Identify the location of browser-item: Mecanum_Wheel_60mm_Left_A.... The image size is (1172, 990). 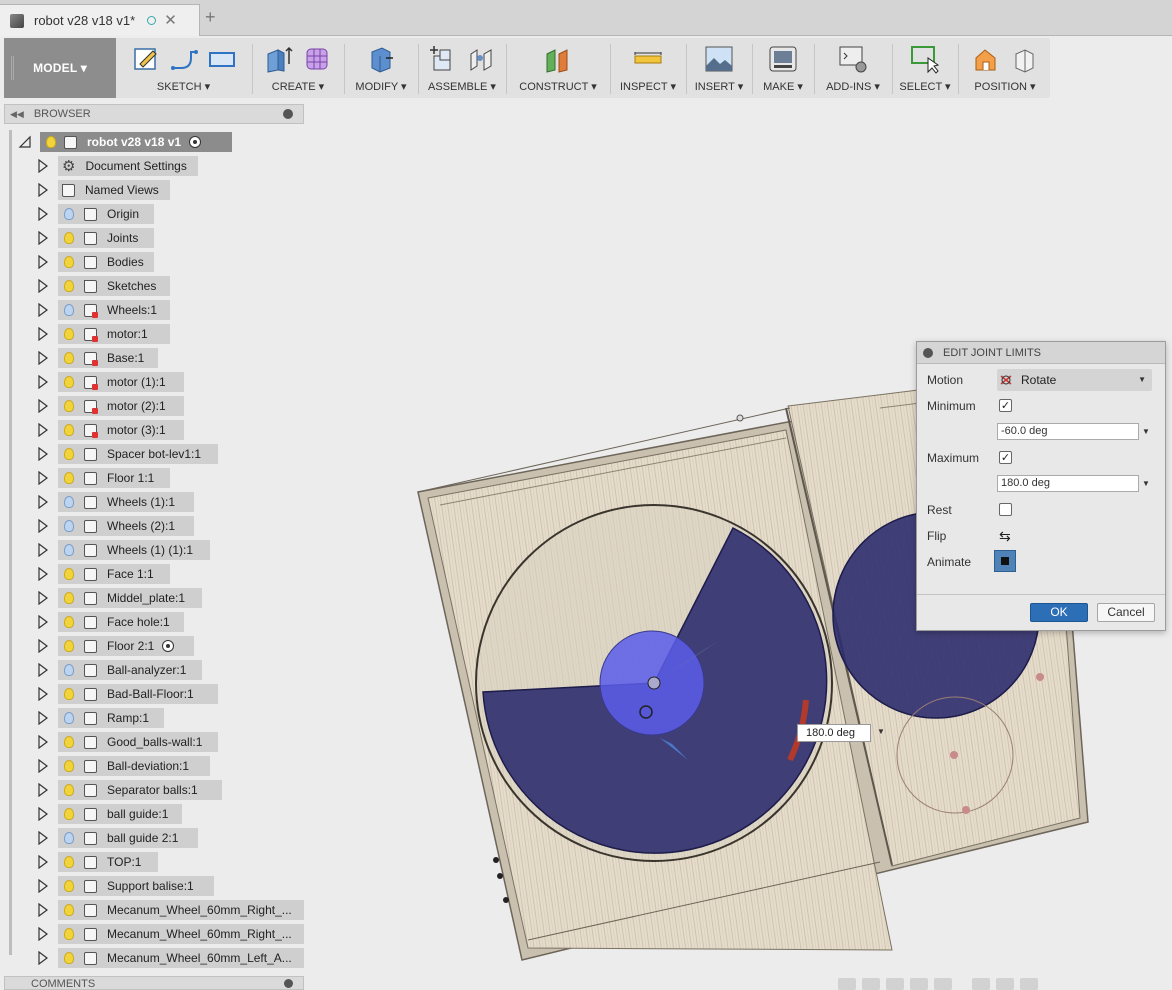
(181, 958).